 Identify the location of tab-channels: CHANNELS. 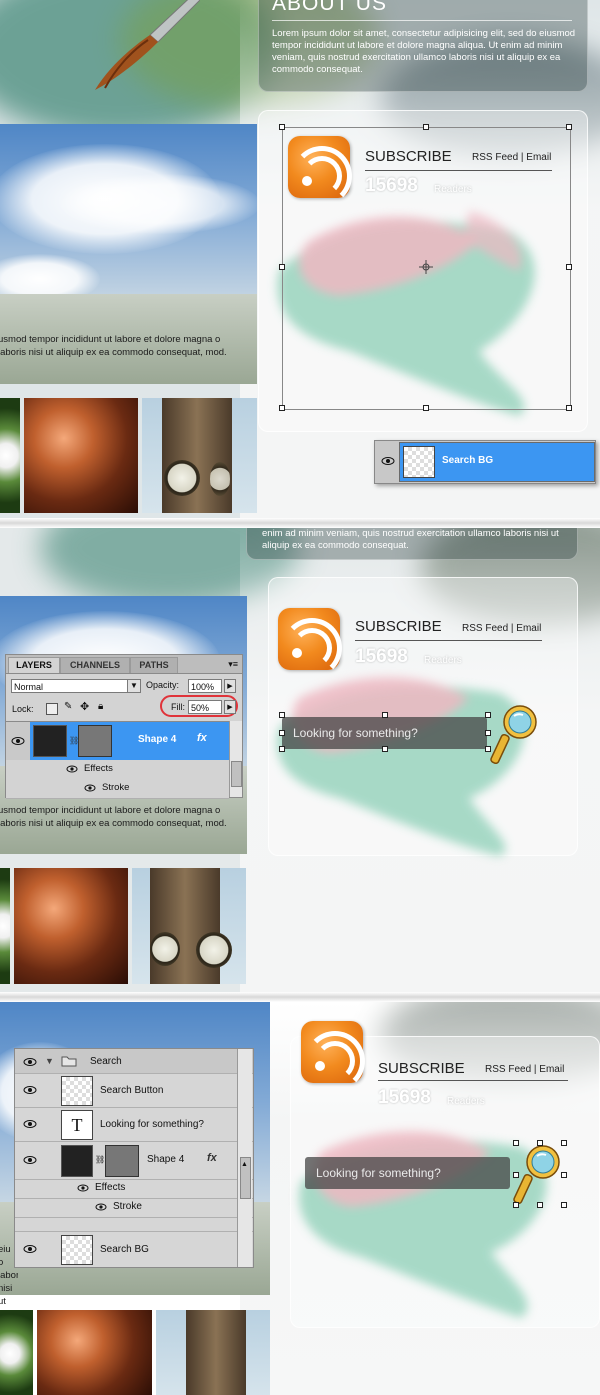
(95, 665).